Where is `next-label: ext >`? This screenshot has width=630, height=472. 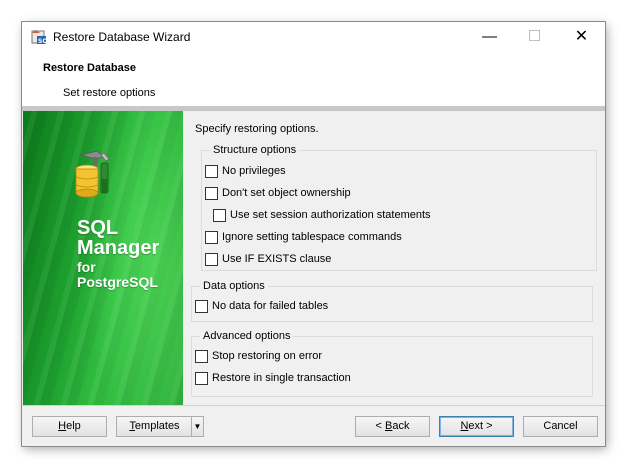
next-label: ext > is located at coordinates (480, 426).